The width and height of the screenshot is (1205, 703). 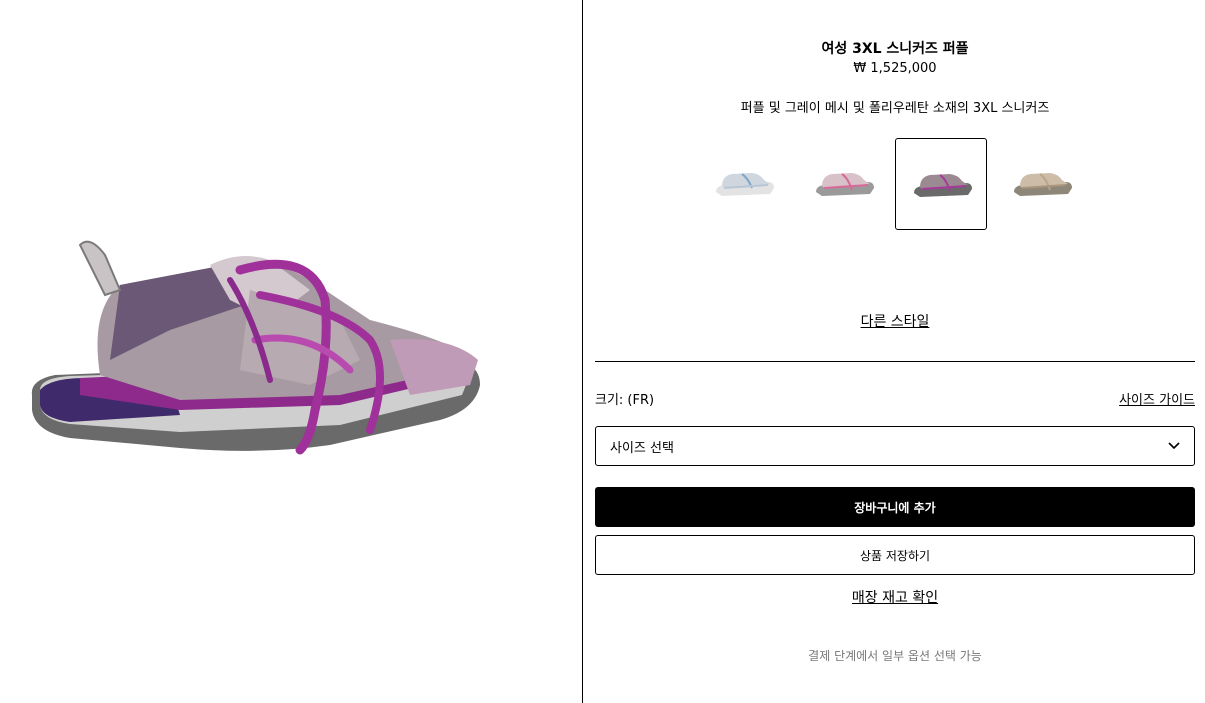 I want to click on variant-swatch-white-blue, so click(x=744, y=184).